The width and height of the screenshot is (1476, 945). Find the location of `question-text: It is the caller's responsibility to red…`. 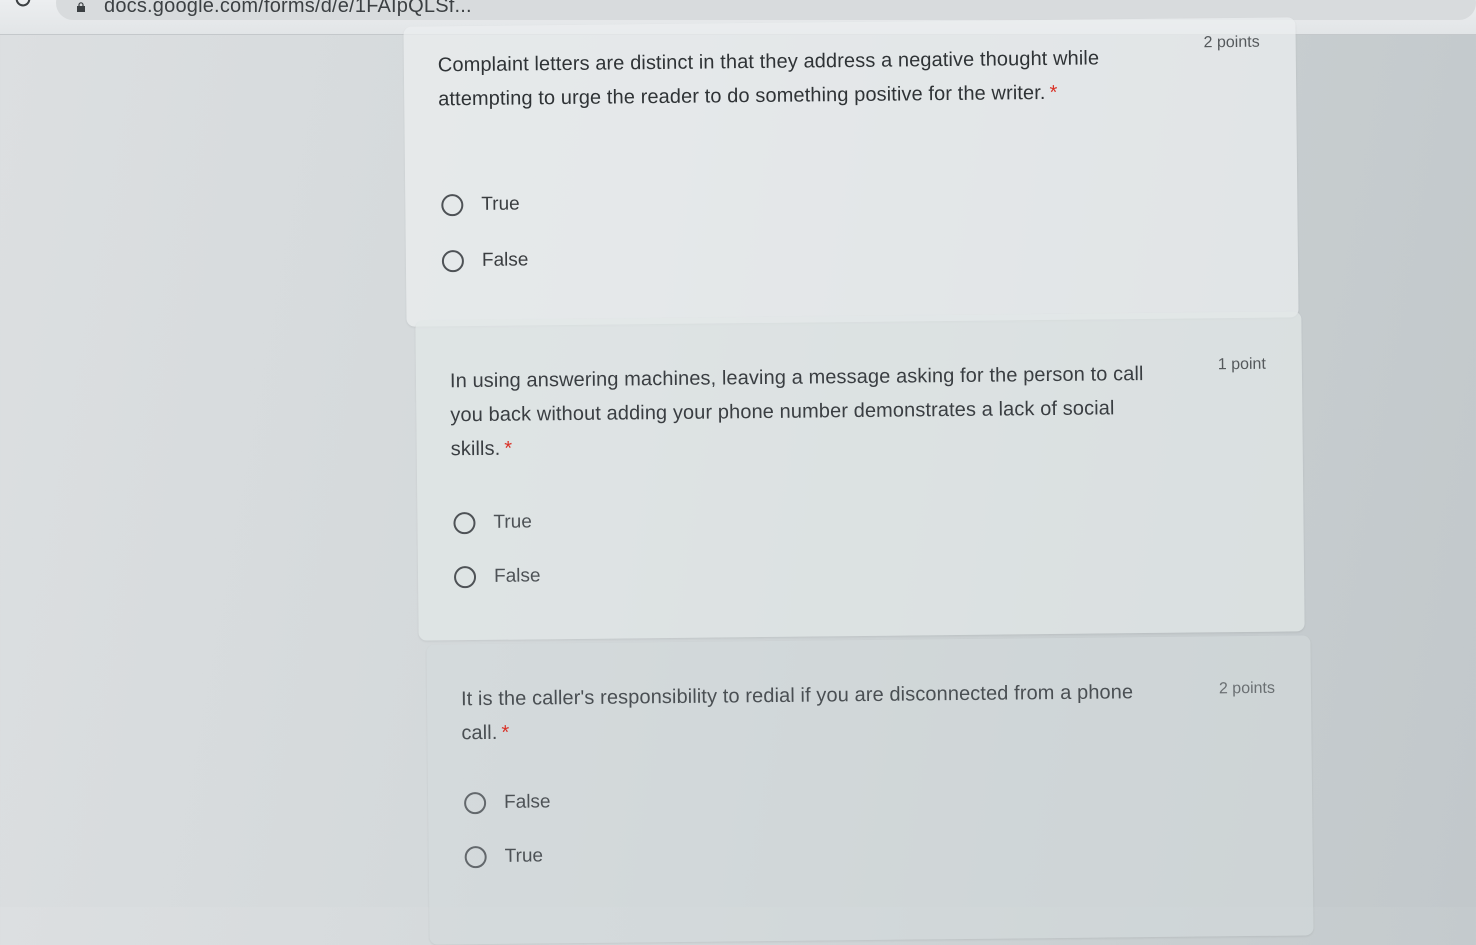

question-text: It is the caller's responsibility to red… is located at coordinates (797, 713).